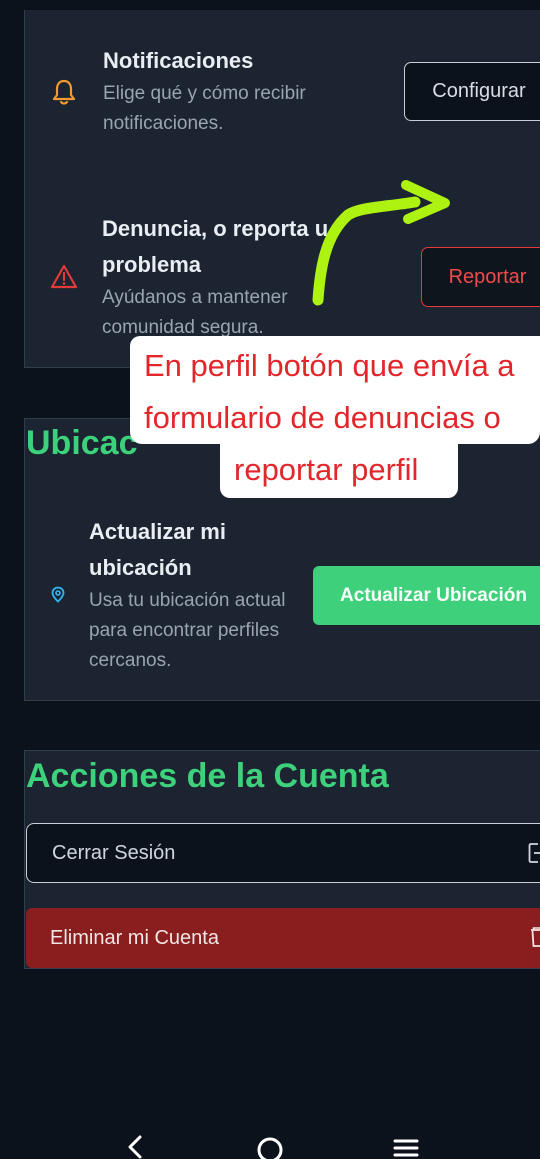 Image resolution: width=540 pixels, height=1159 pixels. Describe the element at coordinates (426, 595) in the screenshot. I see `update-location-button: Actualizar Ubicación` at that location.